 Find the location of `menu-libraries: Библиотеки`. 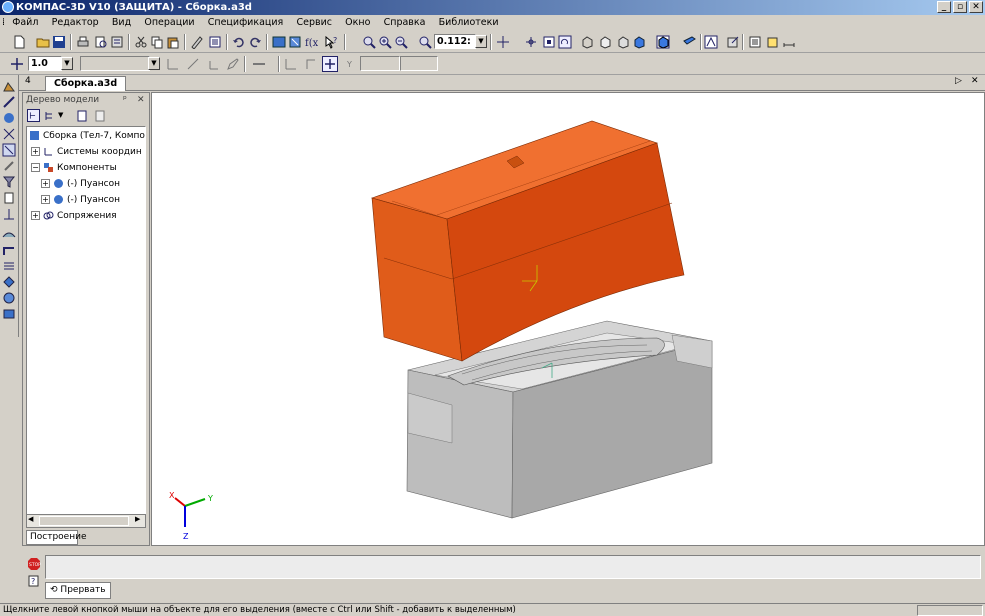

menu-libraries: Библиотеки is located at coordinates (469, 23).